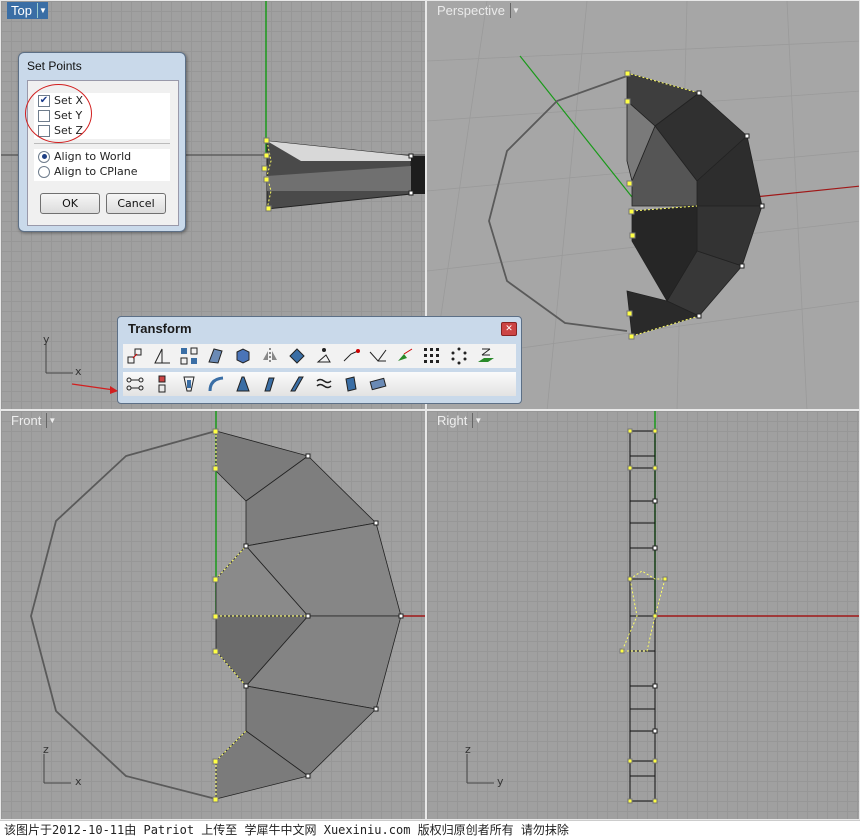  I want to click on set-points-icon, so click(324, 356).